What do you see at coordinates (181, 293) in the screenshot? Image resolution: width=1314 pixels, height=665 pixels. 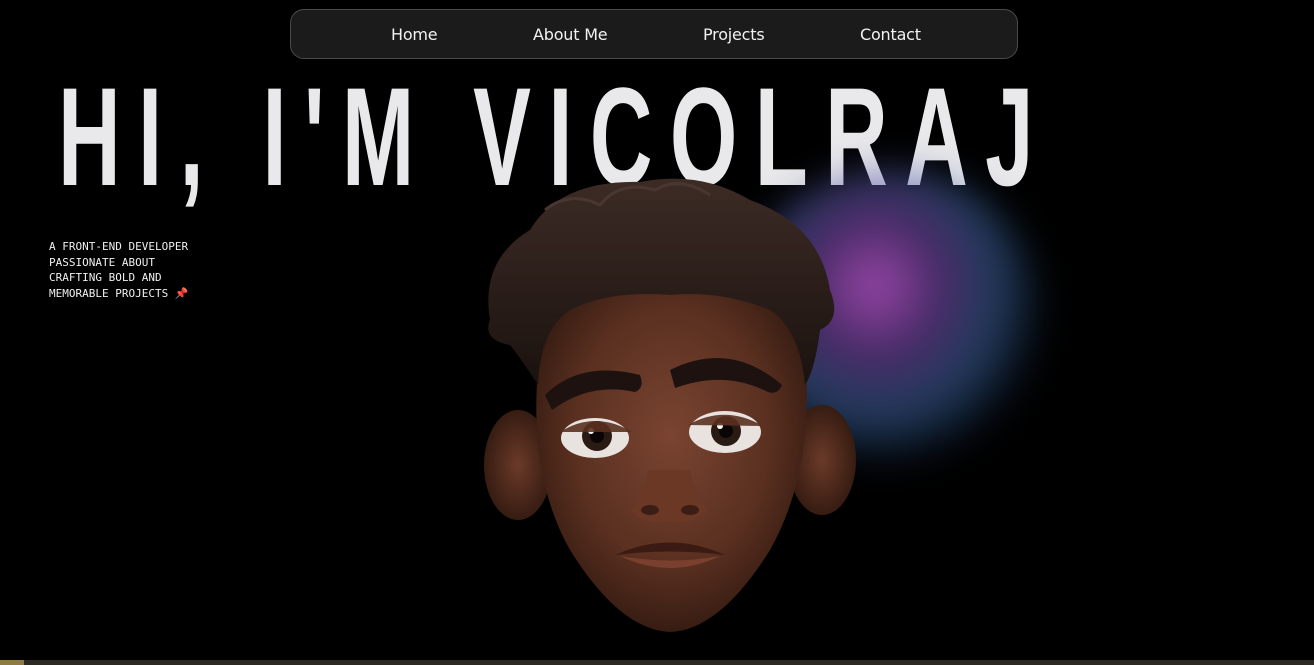 I see `pushpin-icon: 📌` at bounding box center [181, 293].